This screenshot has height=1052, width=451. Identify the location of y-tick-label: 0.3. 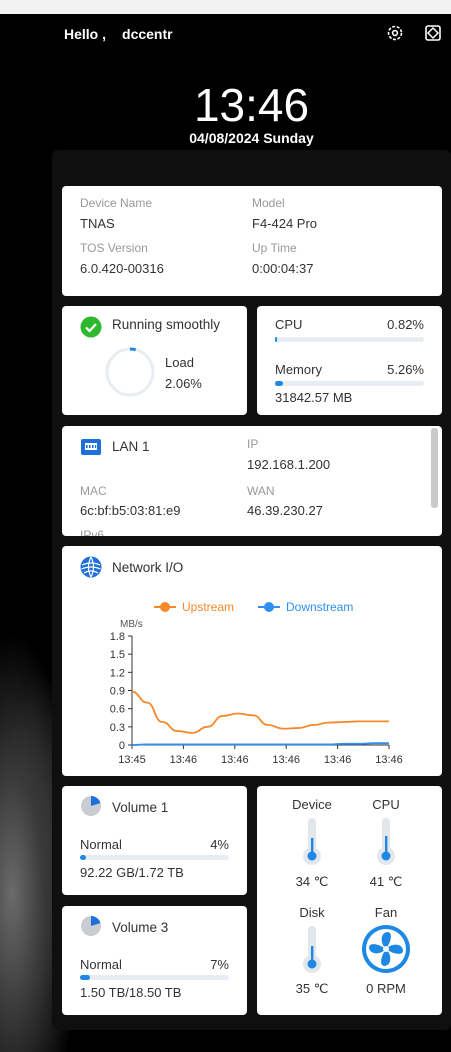
(117, 728).